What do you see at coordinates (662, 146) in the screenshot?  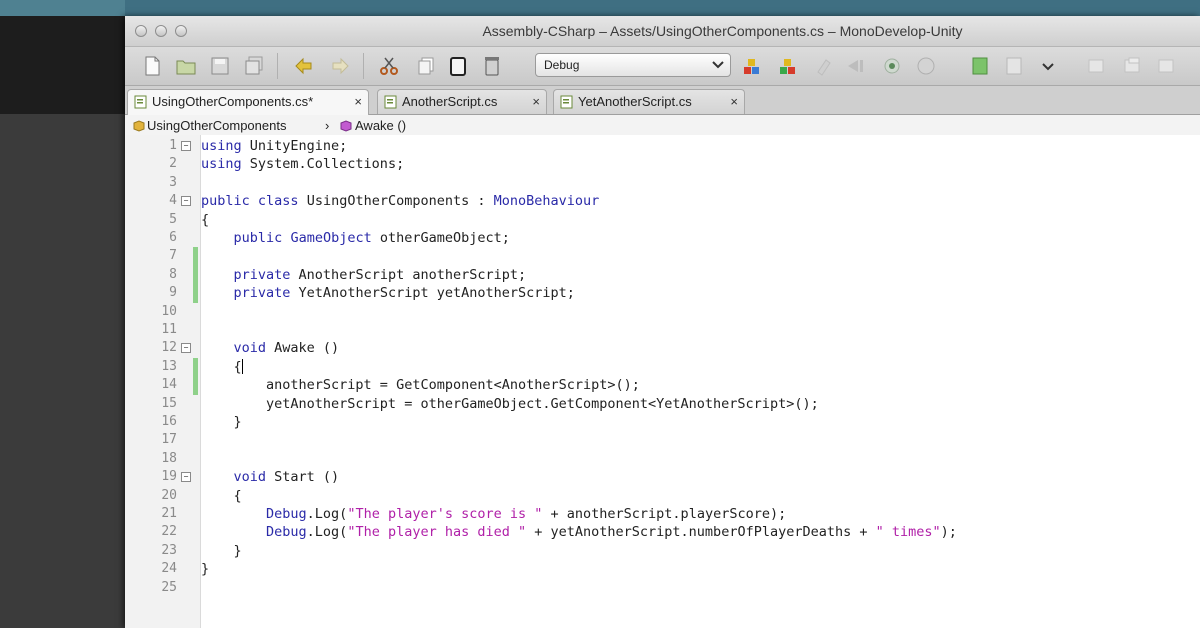 I see `code-line: 1− using UnityEngine;` at bounding box center [662, 146].